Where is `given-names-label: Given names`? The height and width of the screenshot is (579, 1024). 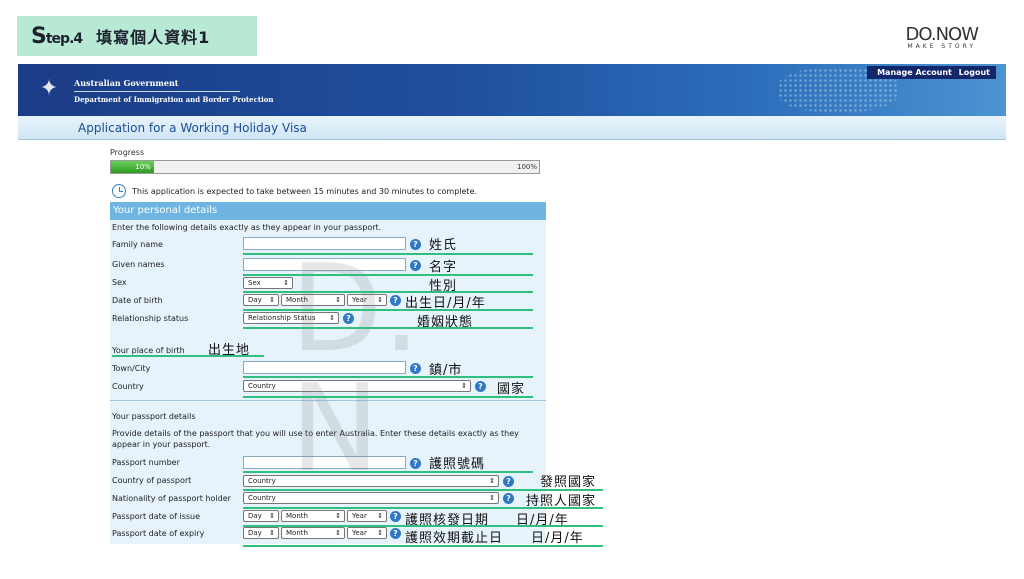
given-names-label: Given names is located at coordinates (138, 264).